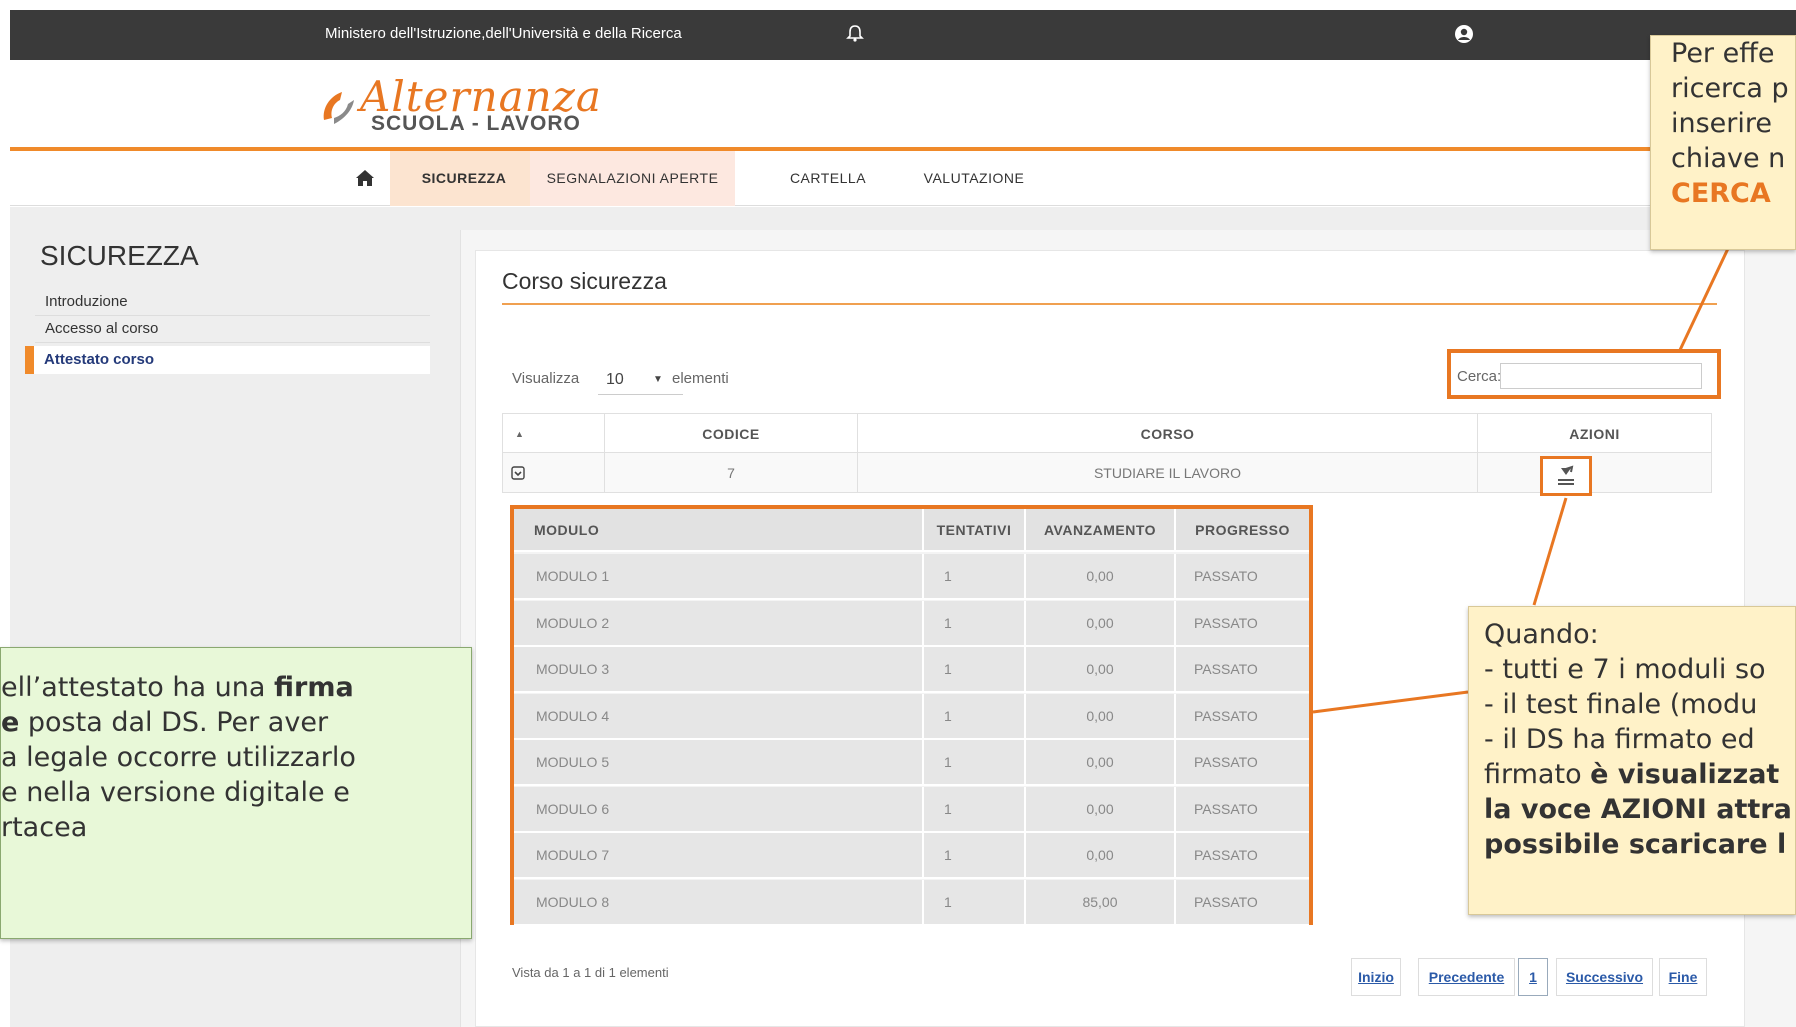 The height and width of the screenshot is (1027, 1796). Describe the element at coordinates (1479, 376) in the screenshot. I see `search-label: Cerca:` at that location.